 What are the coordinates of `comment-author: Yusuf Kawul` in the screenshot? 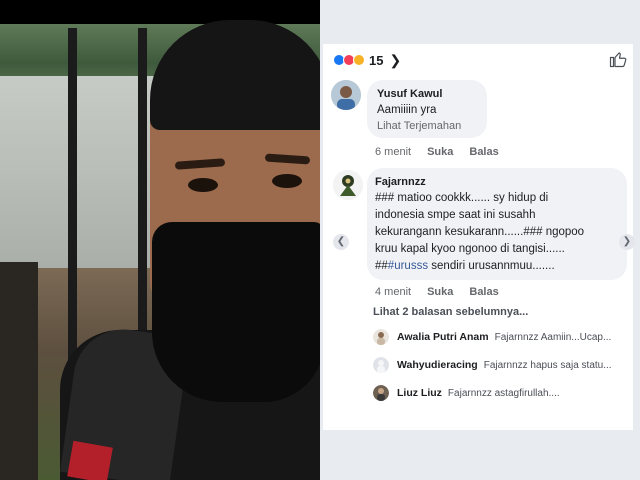 It's located at (409, 94).